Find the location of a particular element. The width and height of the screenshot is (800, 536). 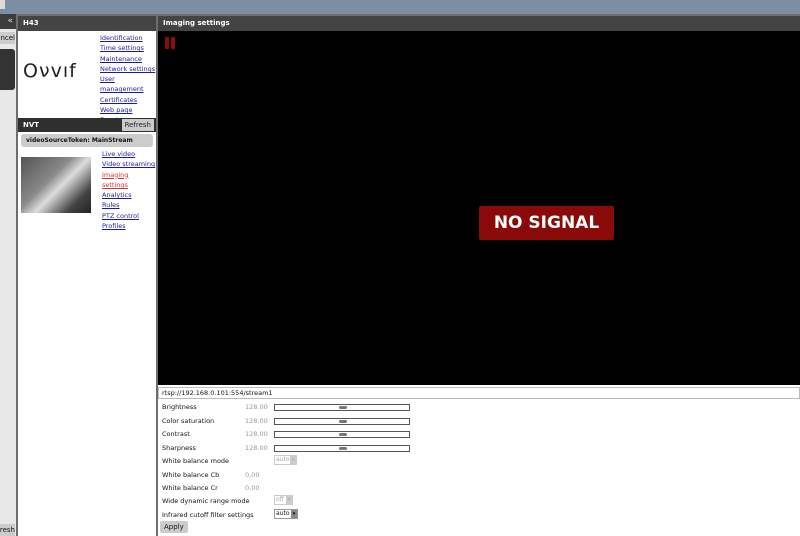

video-source-token: videoSourceToken: MainStream is located at coordinates (87, 140).